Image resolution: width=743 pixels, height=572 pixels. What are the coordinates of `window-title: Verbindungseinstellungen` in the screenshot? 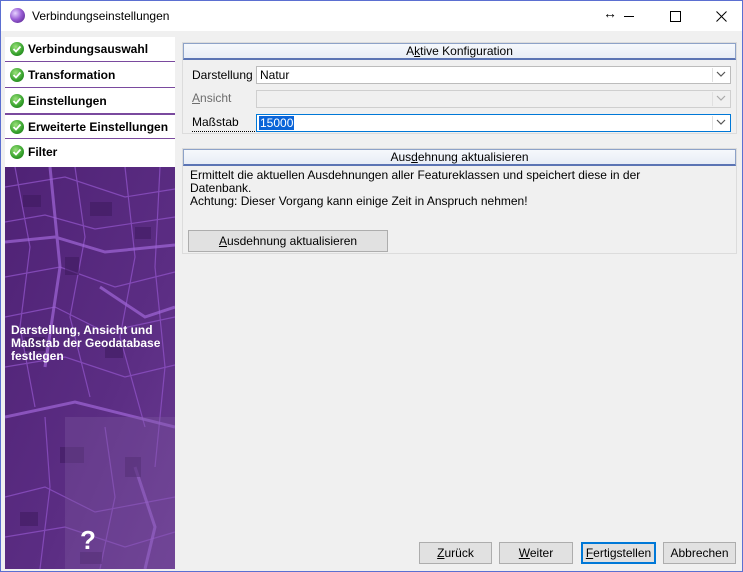 It's located at (101, 16).